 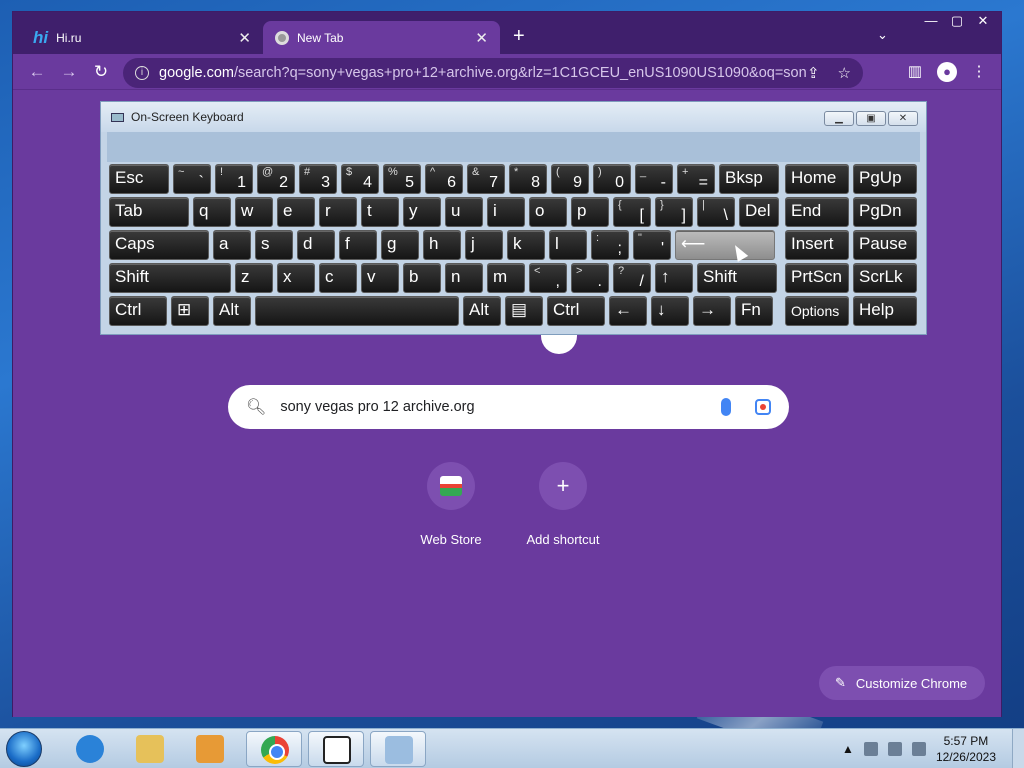 What do you see at coordinates (654, 179) in the screenshot?
I see `osk-key: _ -` at bounding box center [654, 179].